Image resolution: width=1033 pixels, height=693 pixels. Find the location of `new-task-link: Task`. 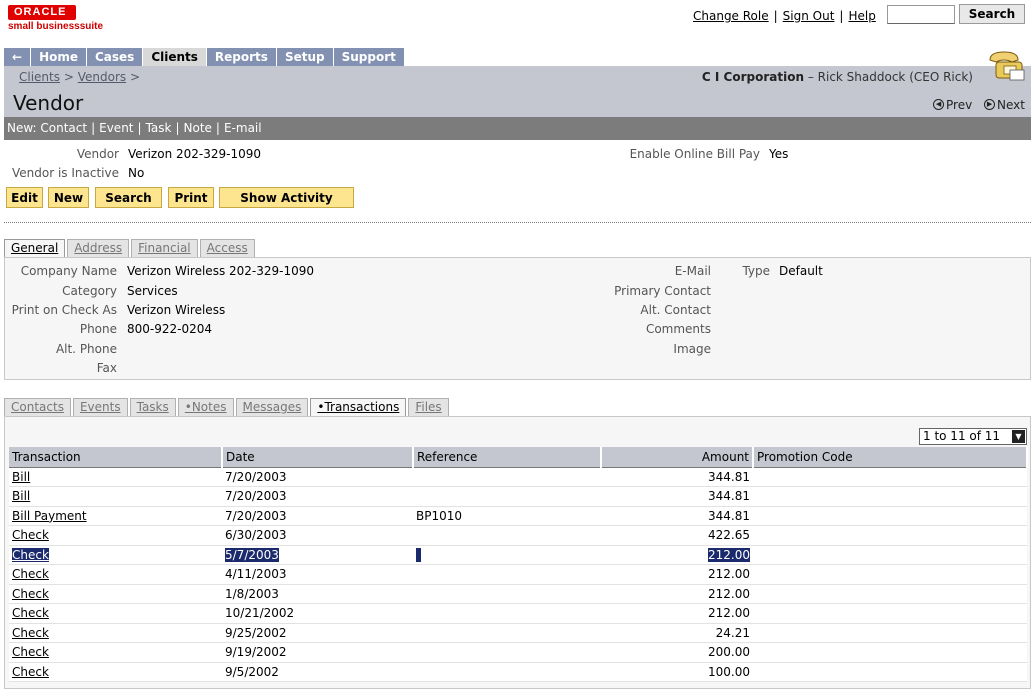

new-task-link: Task is located at coordinates (159, 128).